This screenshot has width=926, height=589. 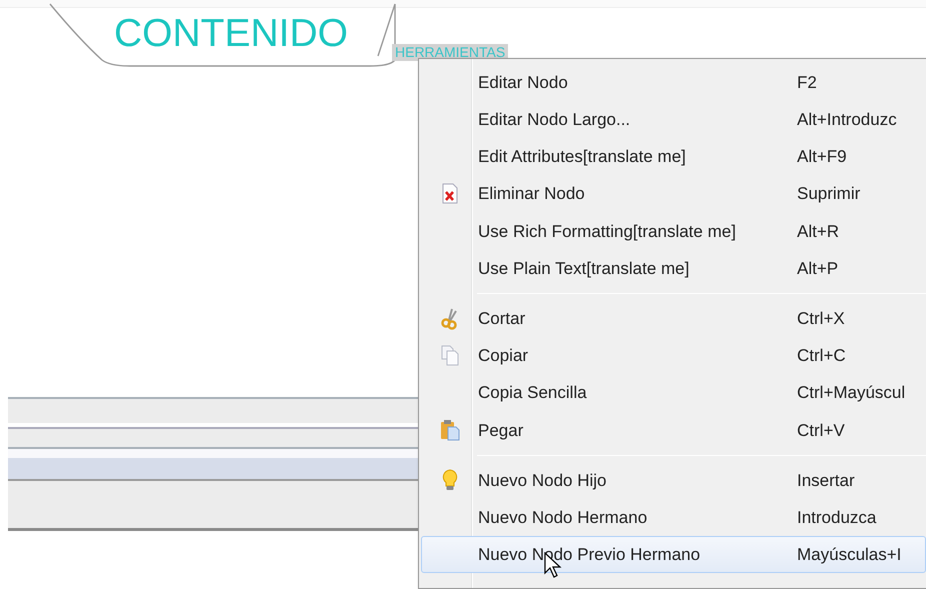 I want to click on menu-item: Use Plain Text[translate me] Alt+P, so click(x=673, y=269).